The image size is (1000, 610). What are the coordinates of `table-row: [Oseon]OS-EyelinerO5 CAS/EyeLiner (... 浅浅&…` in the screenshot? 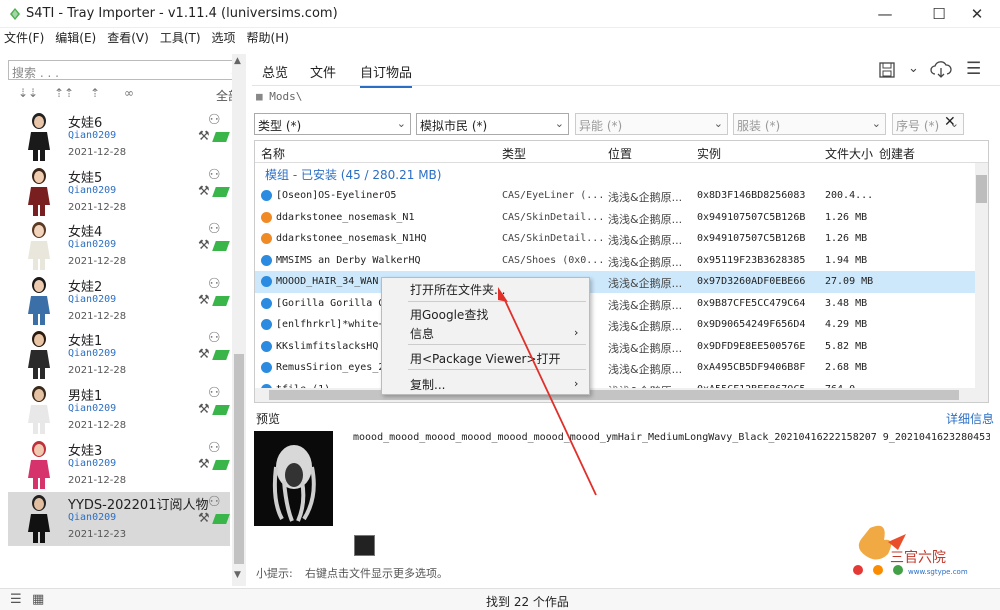 It's located at (615, 196).